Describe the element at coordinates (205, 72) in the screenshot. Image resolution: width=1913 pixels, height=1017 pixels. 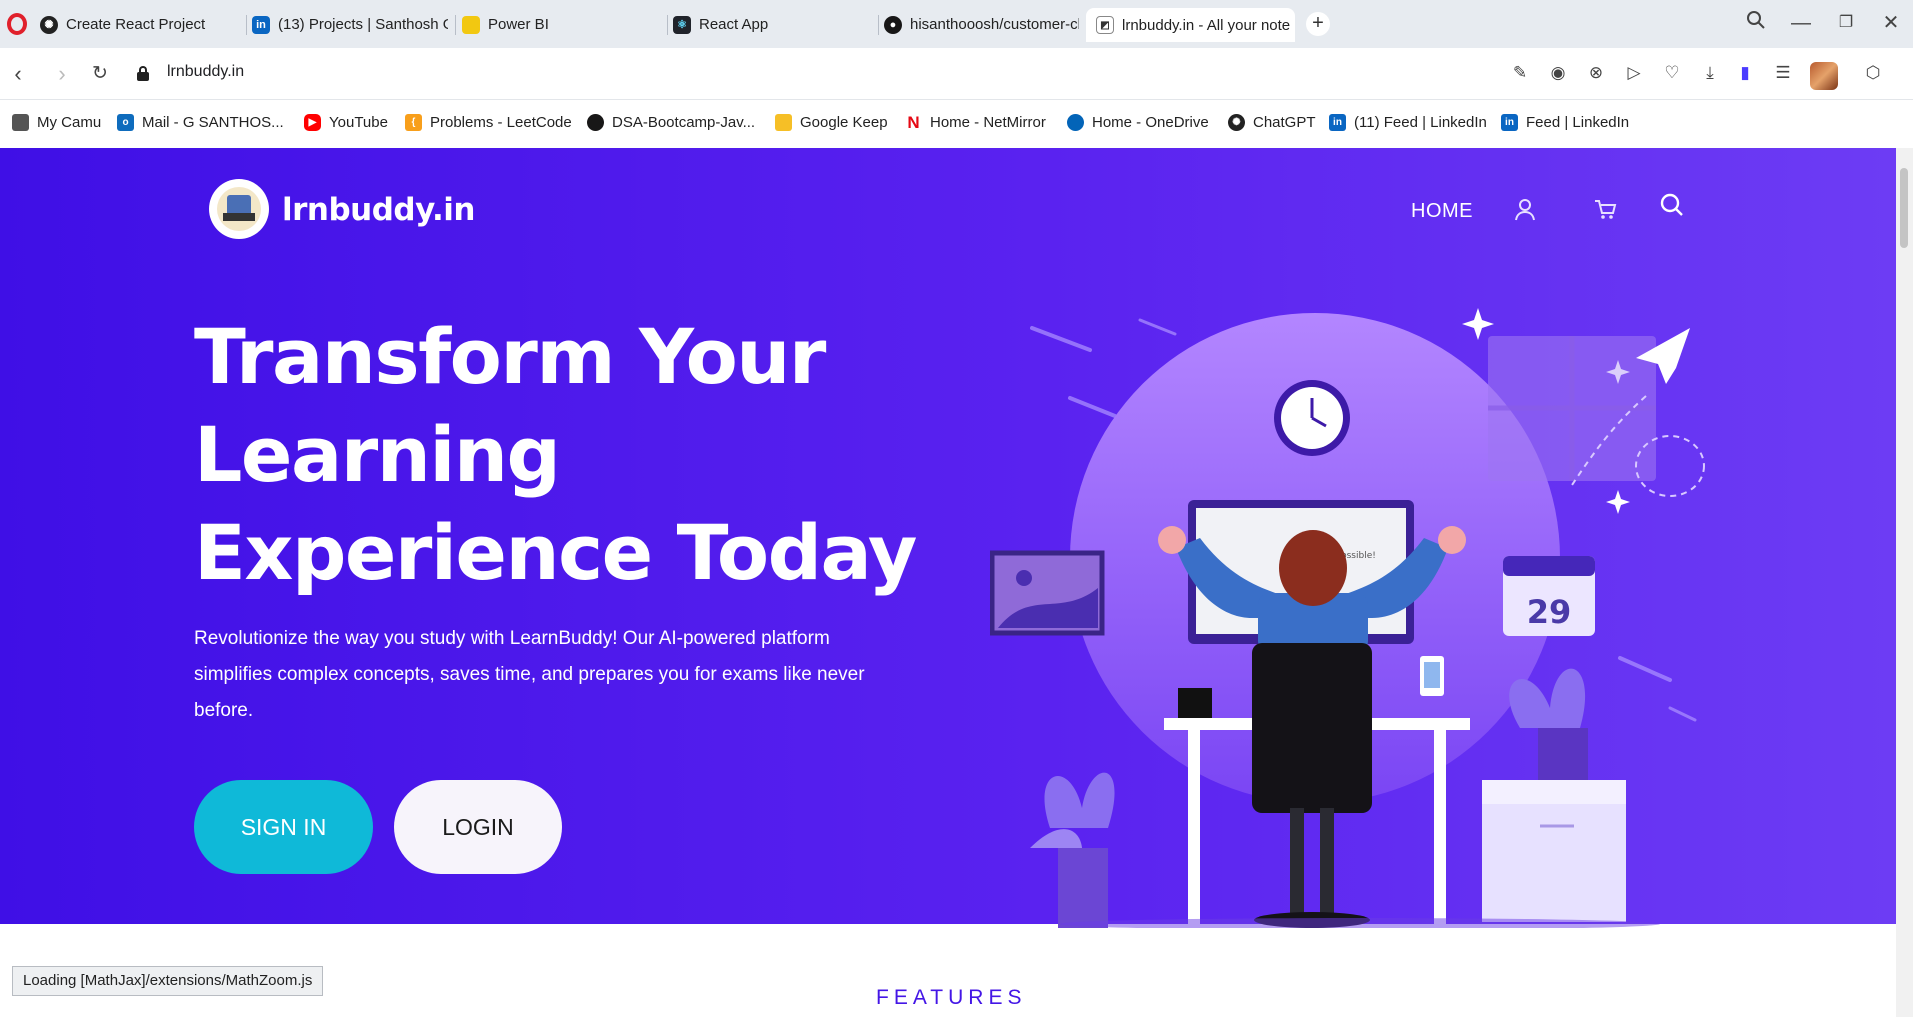
I see `url-field: lrnbuddy.in` at that location.